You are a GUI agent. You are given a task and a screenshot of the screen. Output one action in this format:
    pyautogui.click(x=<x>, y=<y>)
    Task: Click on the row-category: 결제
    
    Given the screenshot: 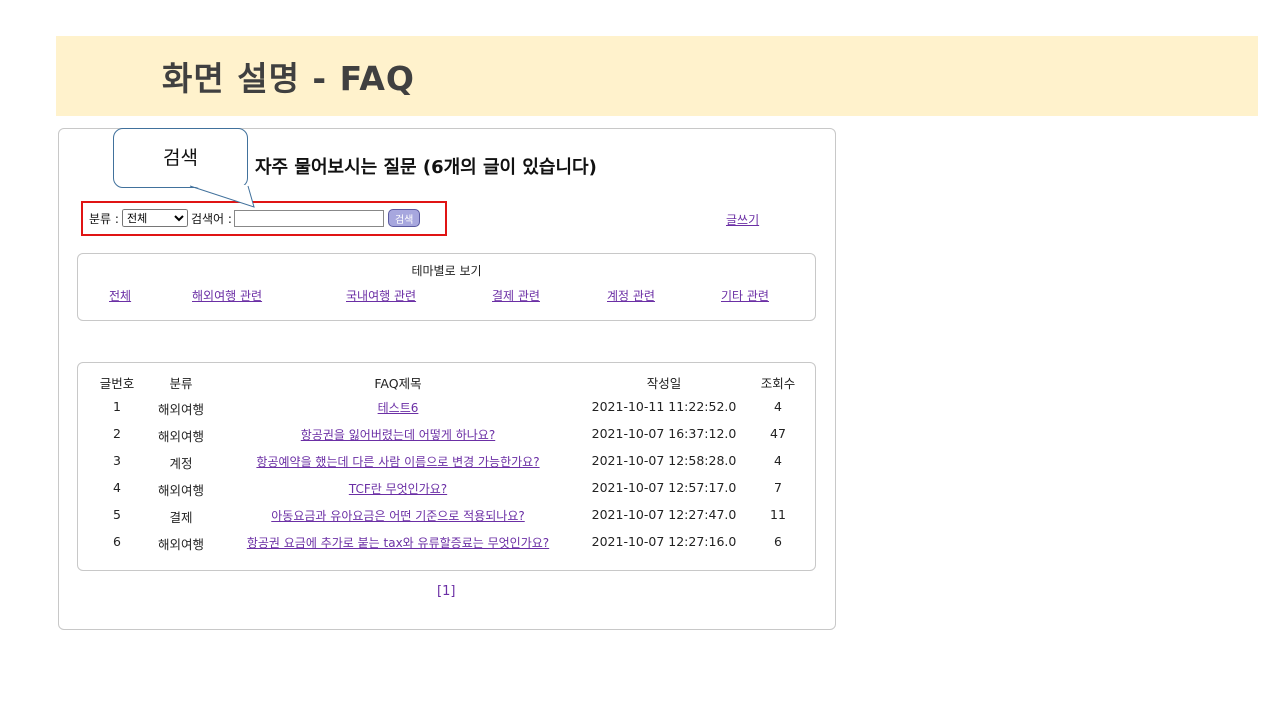 What is the action you would take?
    pyautogui.click(x=181, y=517)
    